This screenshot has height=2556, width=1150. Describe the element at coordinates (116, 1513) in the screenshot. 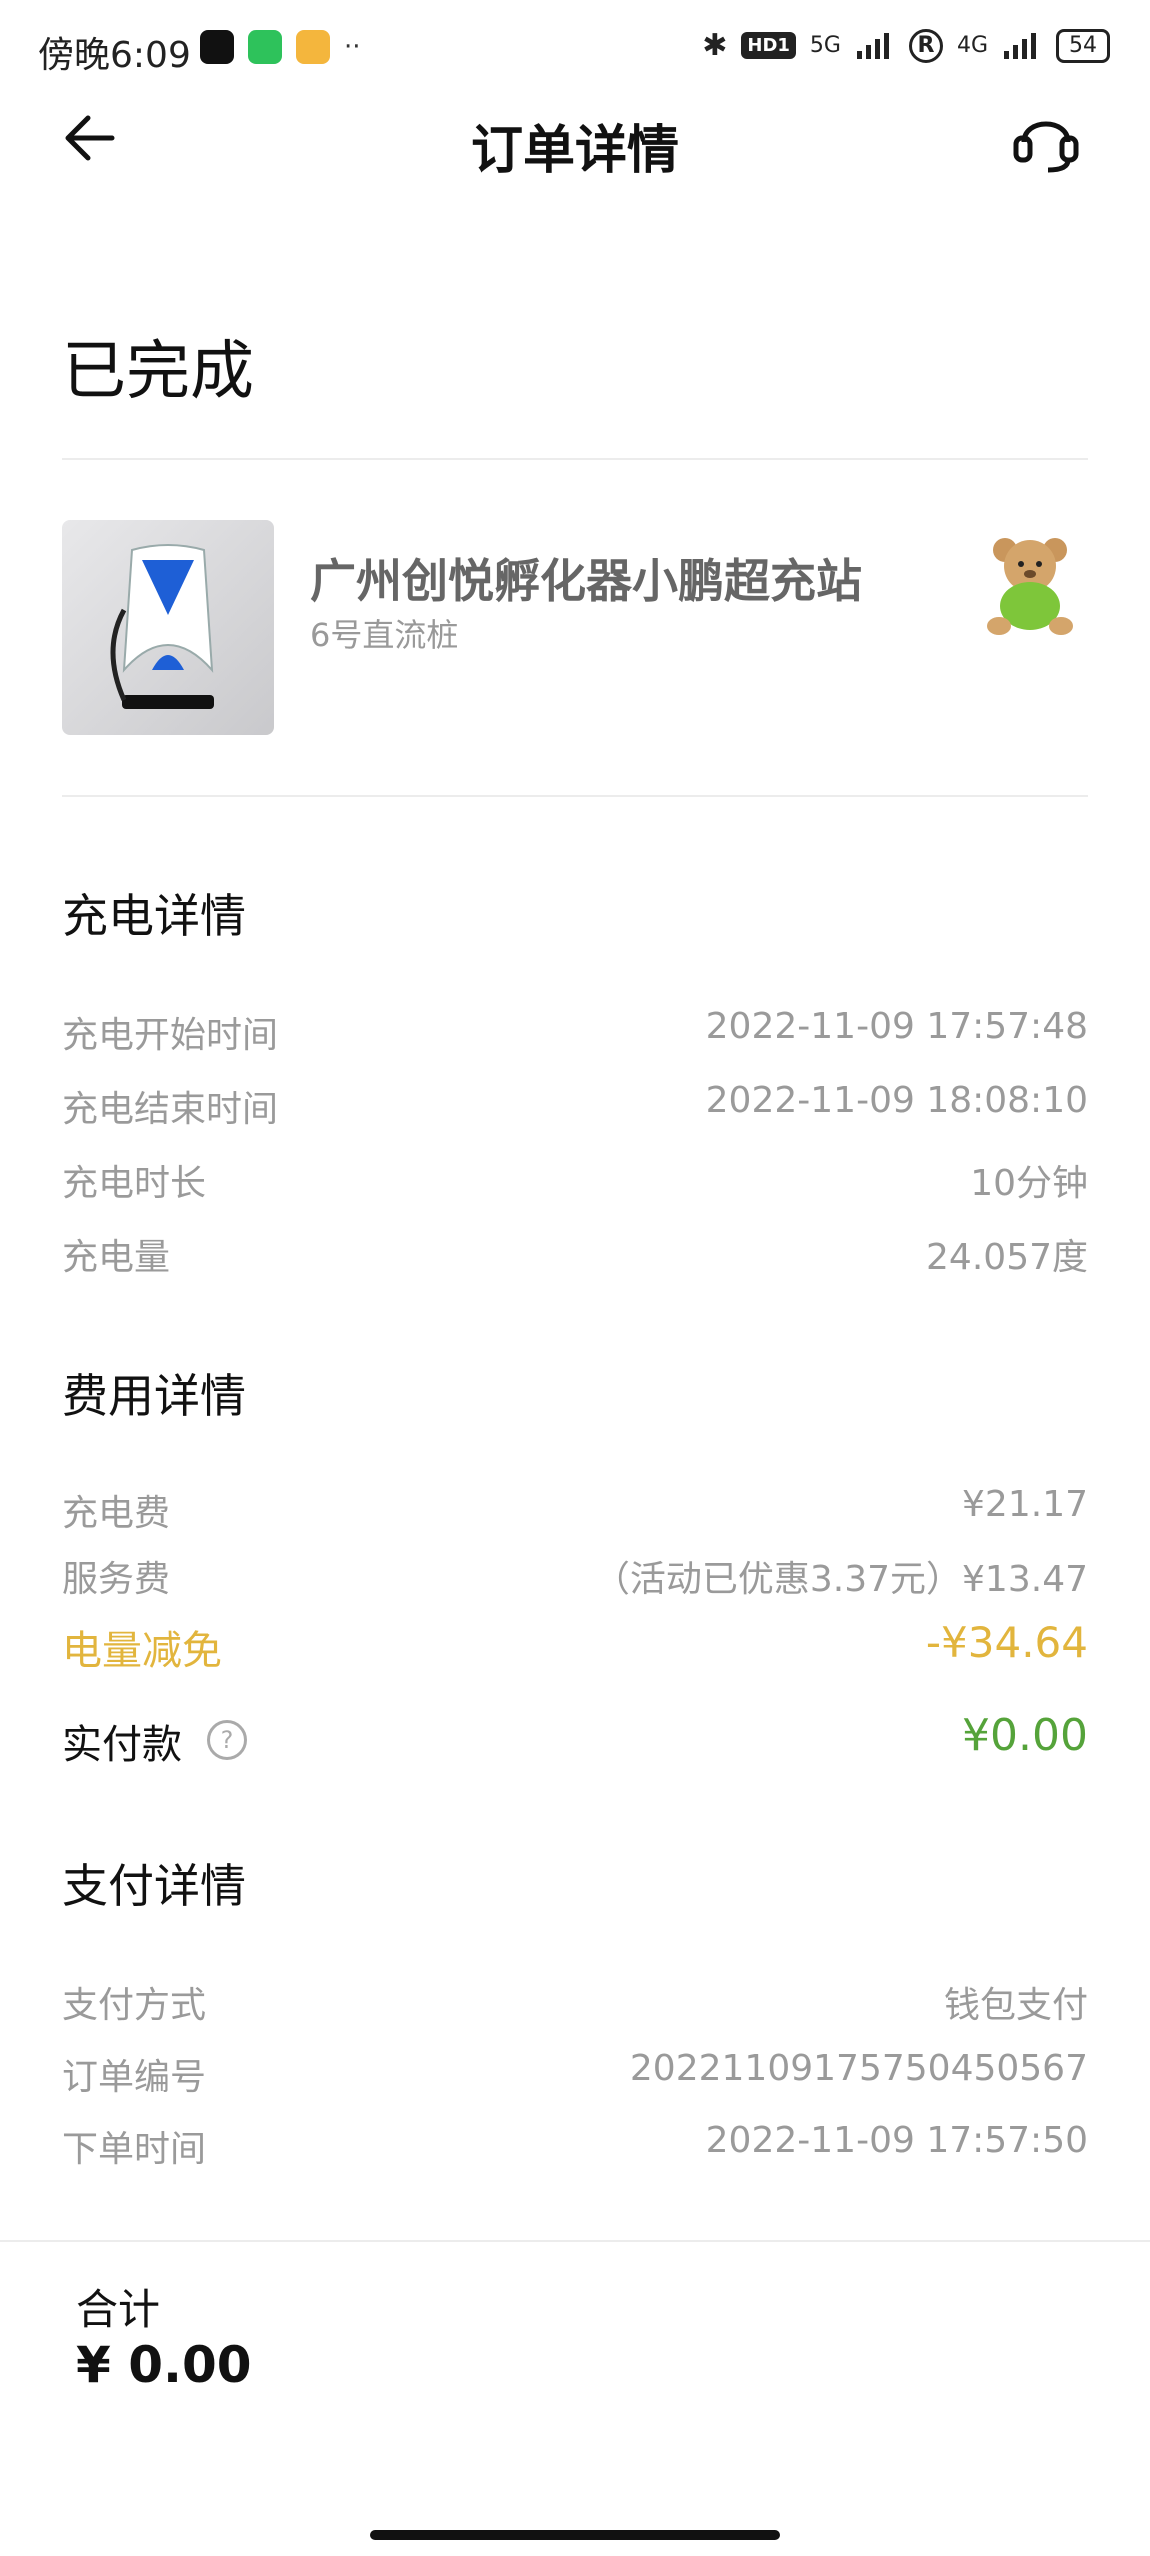

I see `charging-fee-label: 充电费` at that location.